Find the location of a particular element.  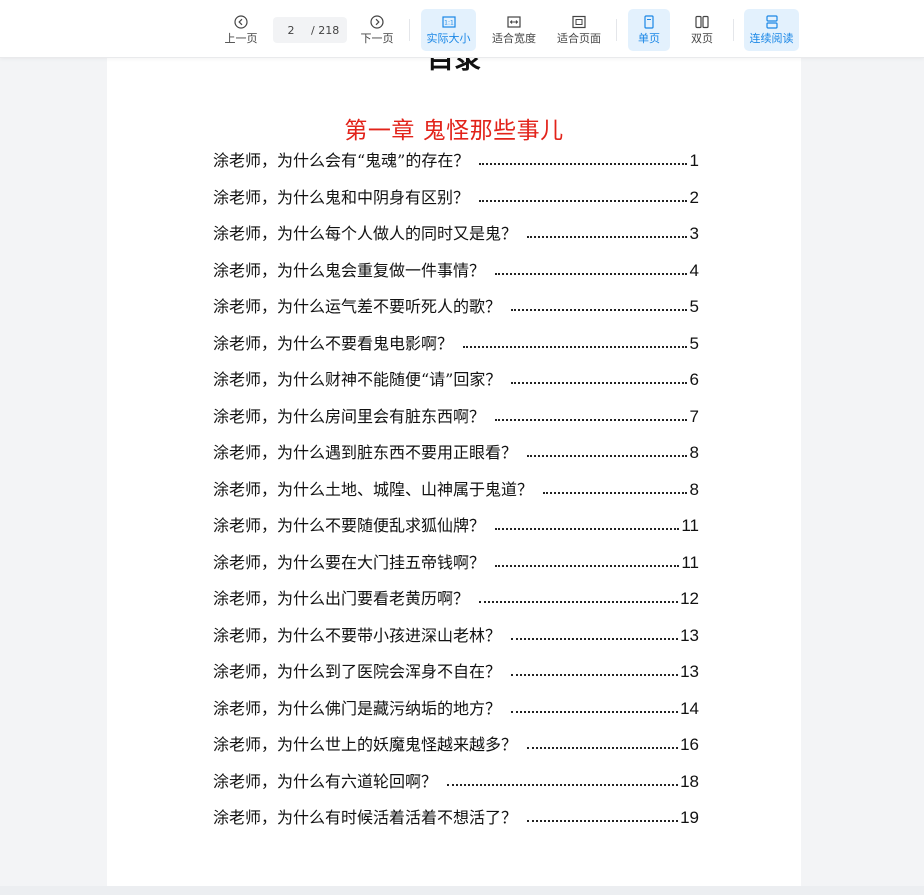

continuous-reading-button: 连续阅读 is located at coordinates (771, 30).